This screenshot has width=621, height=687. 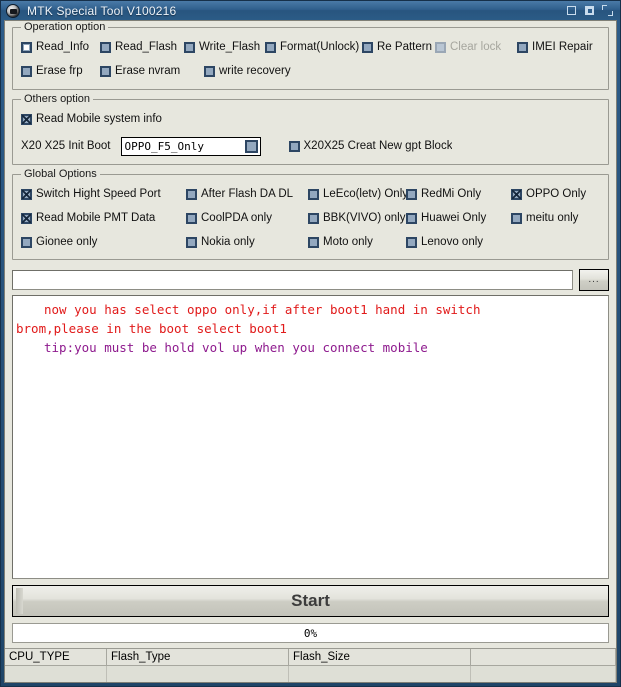 What do you see at coordinates (370, 146) in the screenshot?
I see `checkbox-x20x25-creat-new-gpt-block: X20X25 Creat New gpt Block` at bounding box center [370, 146].